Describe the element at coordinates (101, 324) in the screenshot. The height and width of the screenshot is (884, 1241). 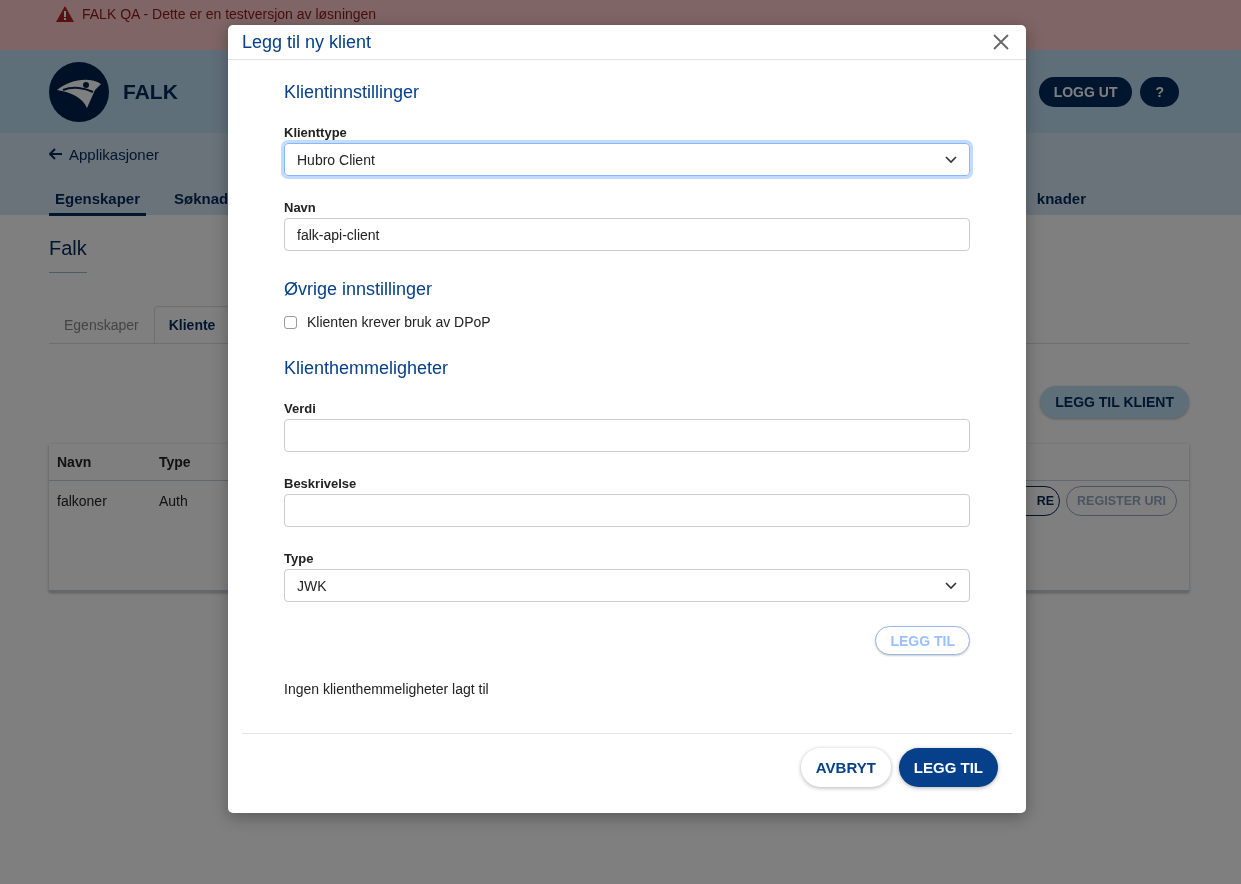
I see `page-tab: Egenskaper` at that location.